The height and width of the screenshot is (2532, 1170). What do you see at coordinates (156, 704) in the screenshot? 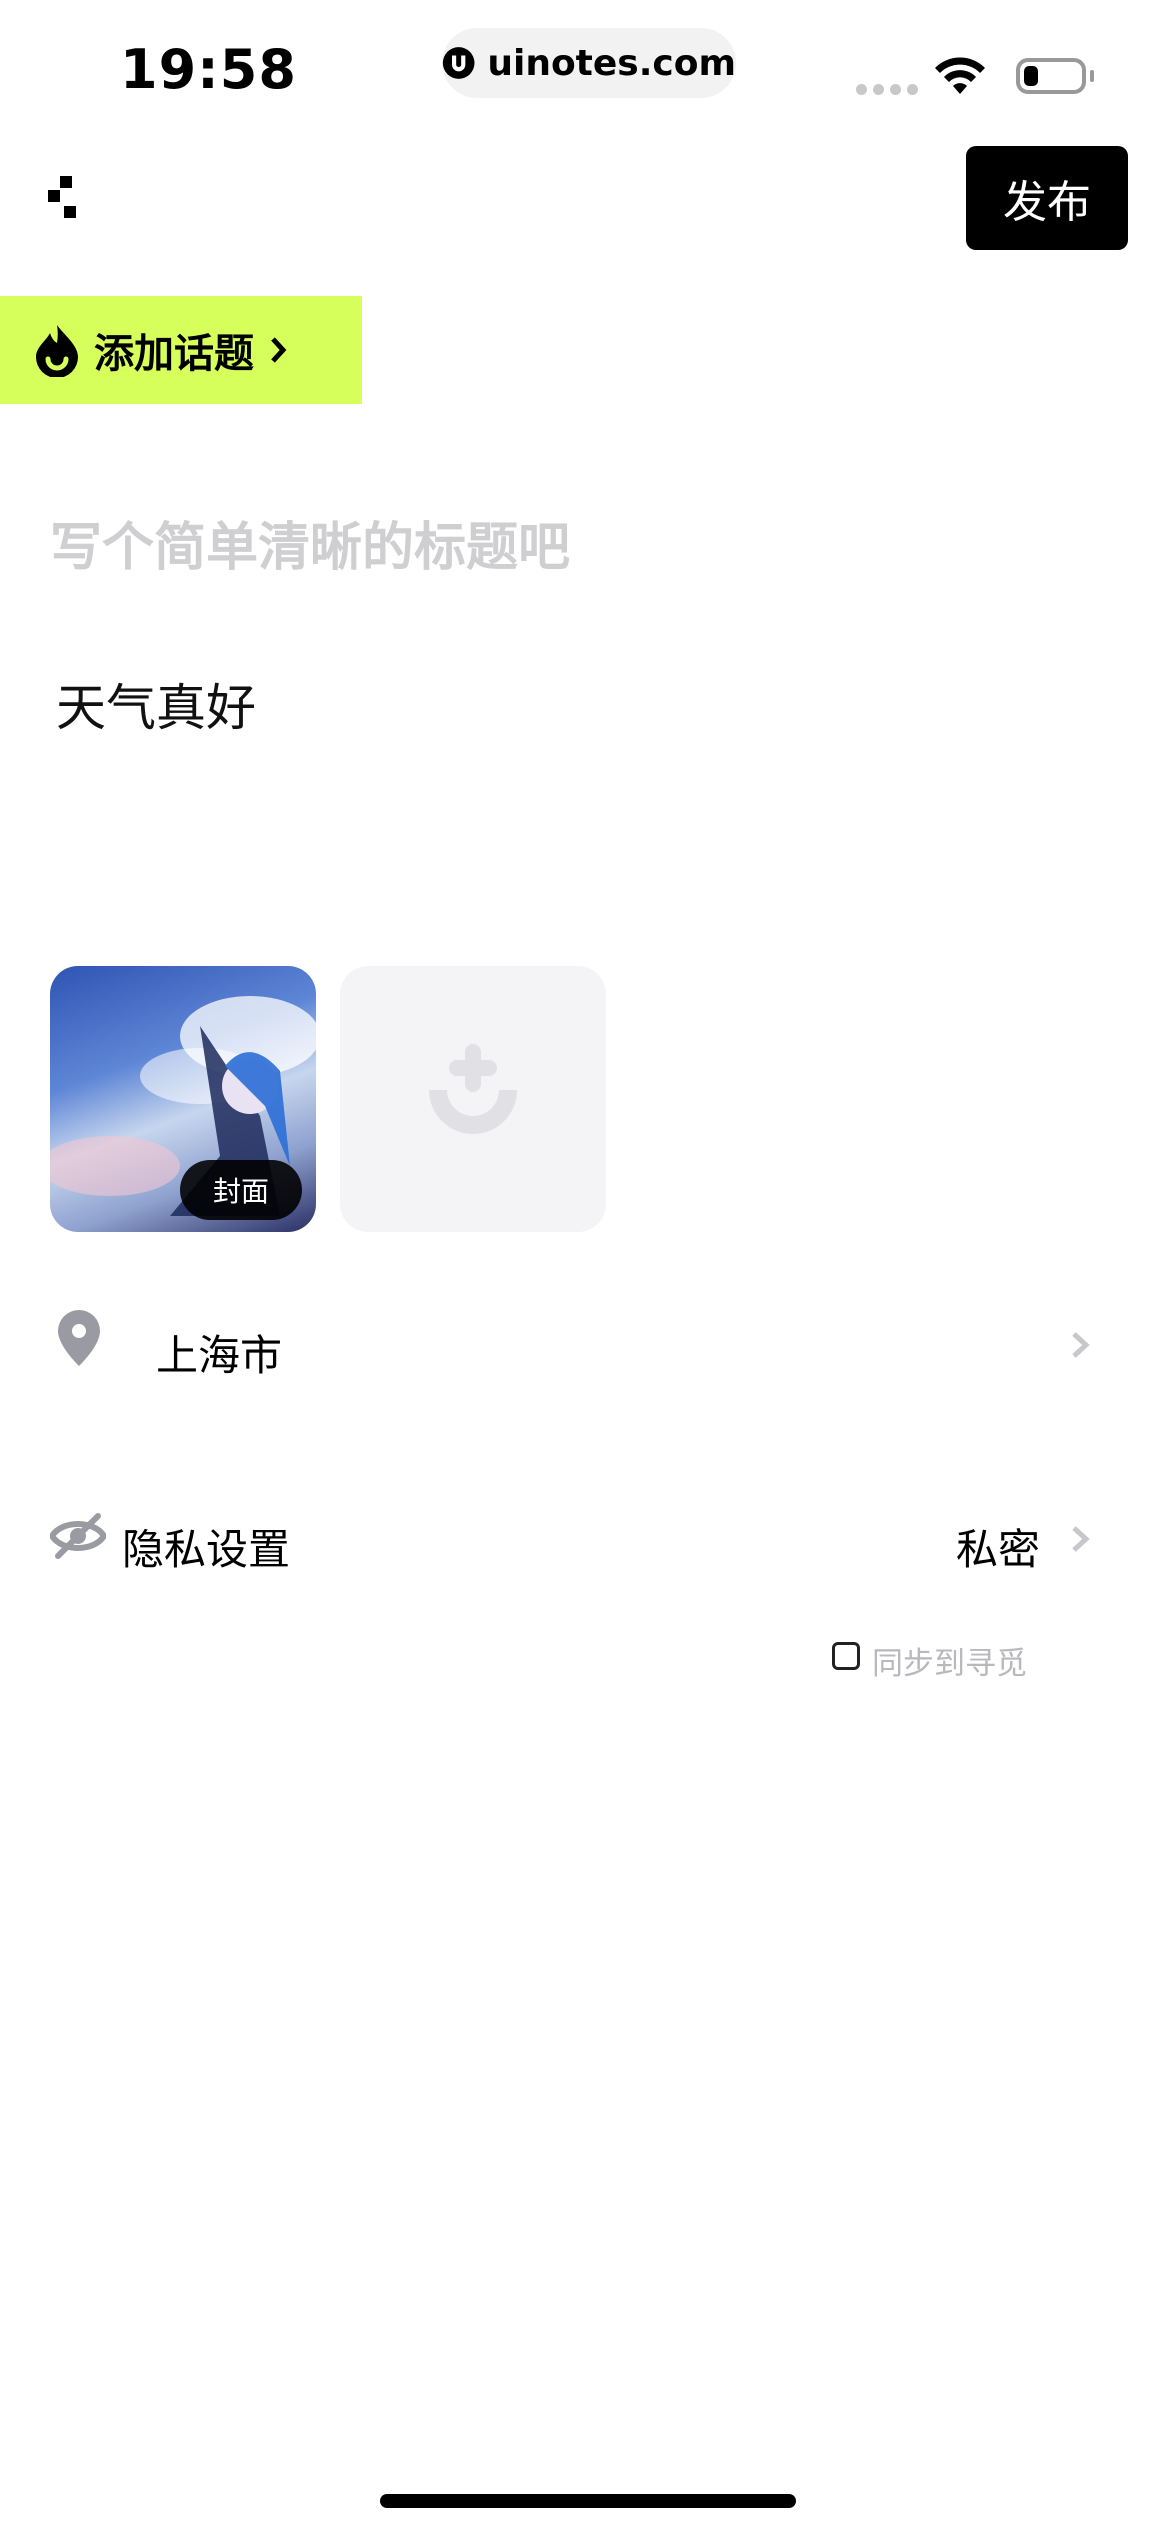
I see `body-text: 天气真好` at bounding box center [156, 704].